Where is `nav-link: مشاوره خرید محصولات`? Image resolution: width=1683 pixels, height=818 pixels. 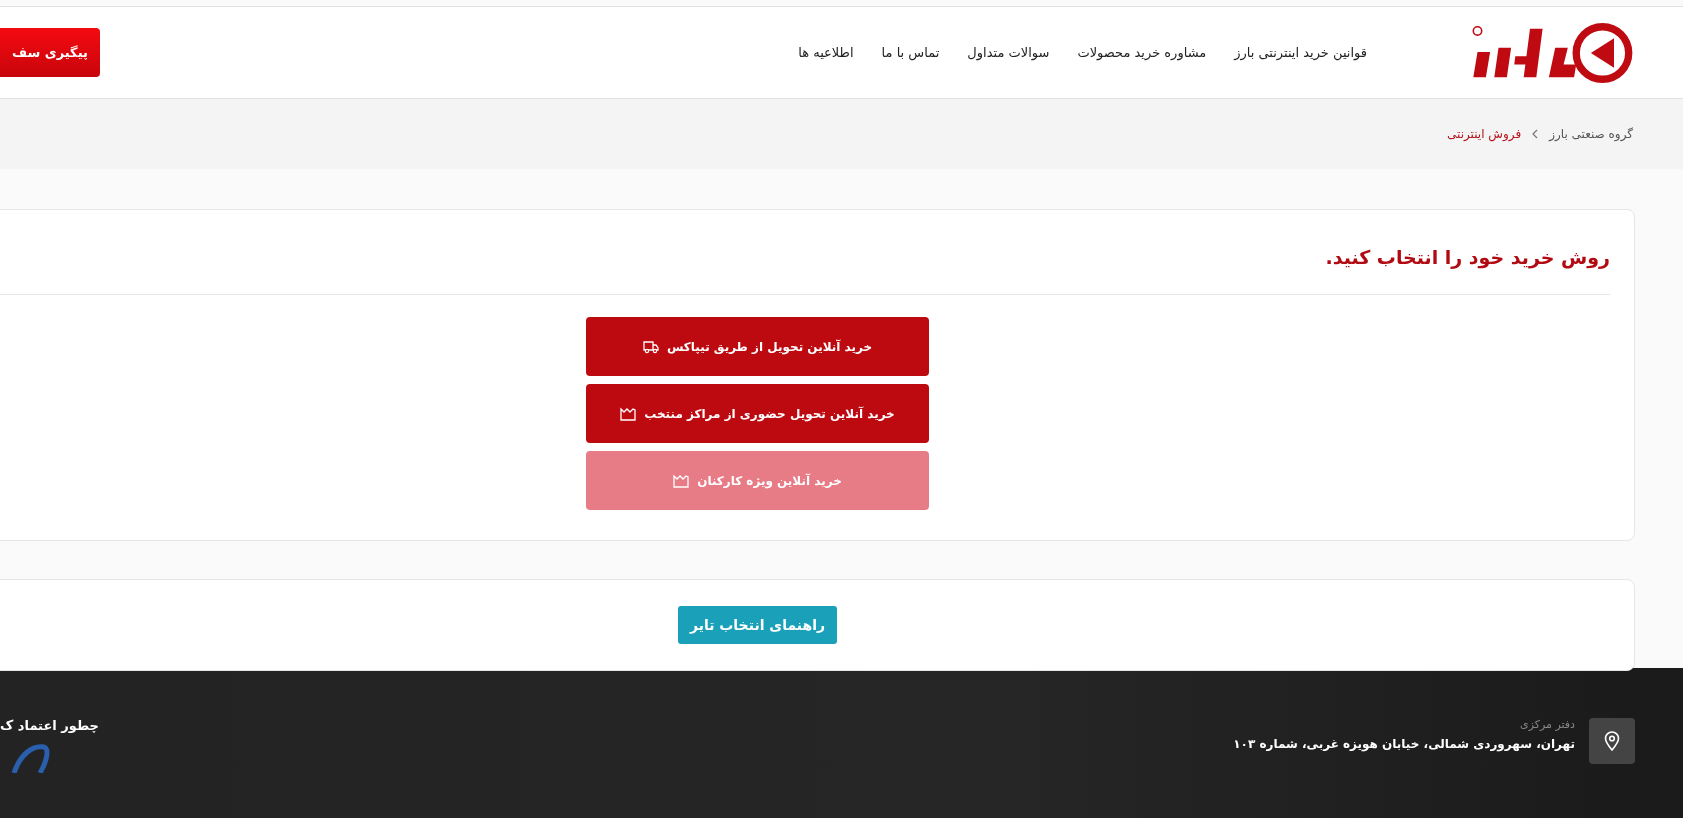
nav-link: مشاوره خرید محصولات is located at coordinates (1142, 52).